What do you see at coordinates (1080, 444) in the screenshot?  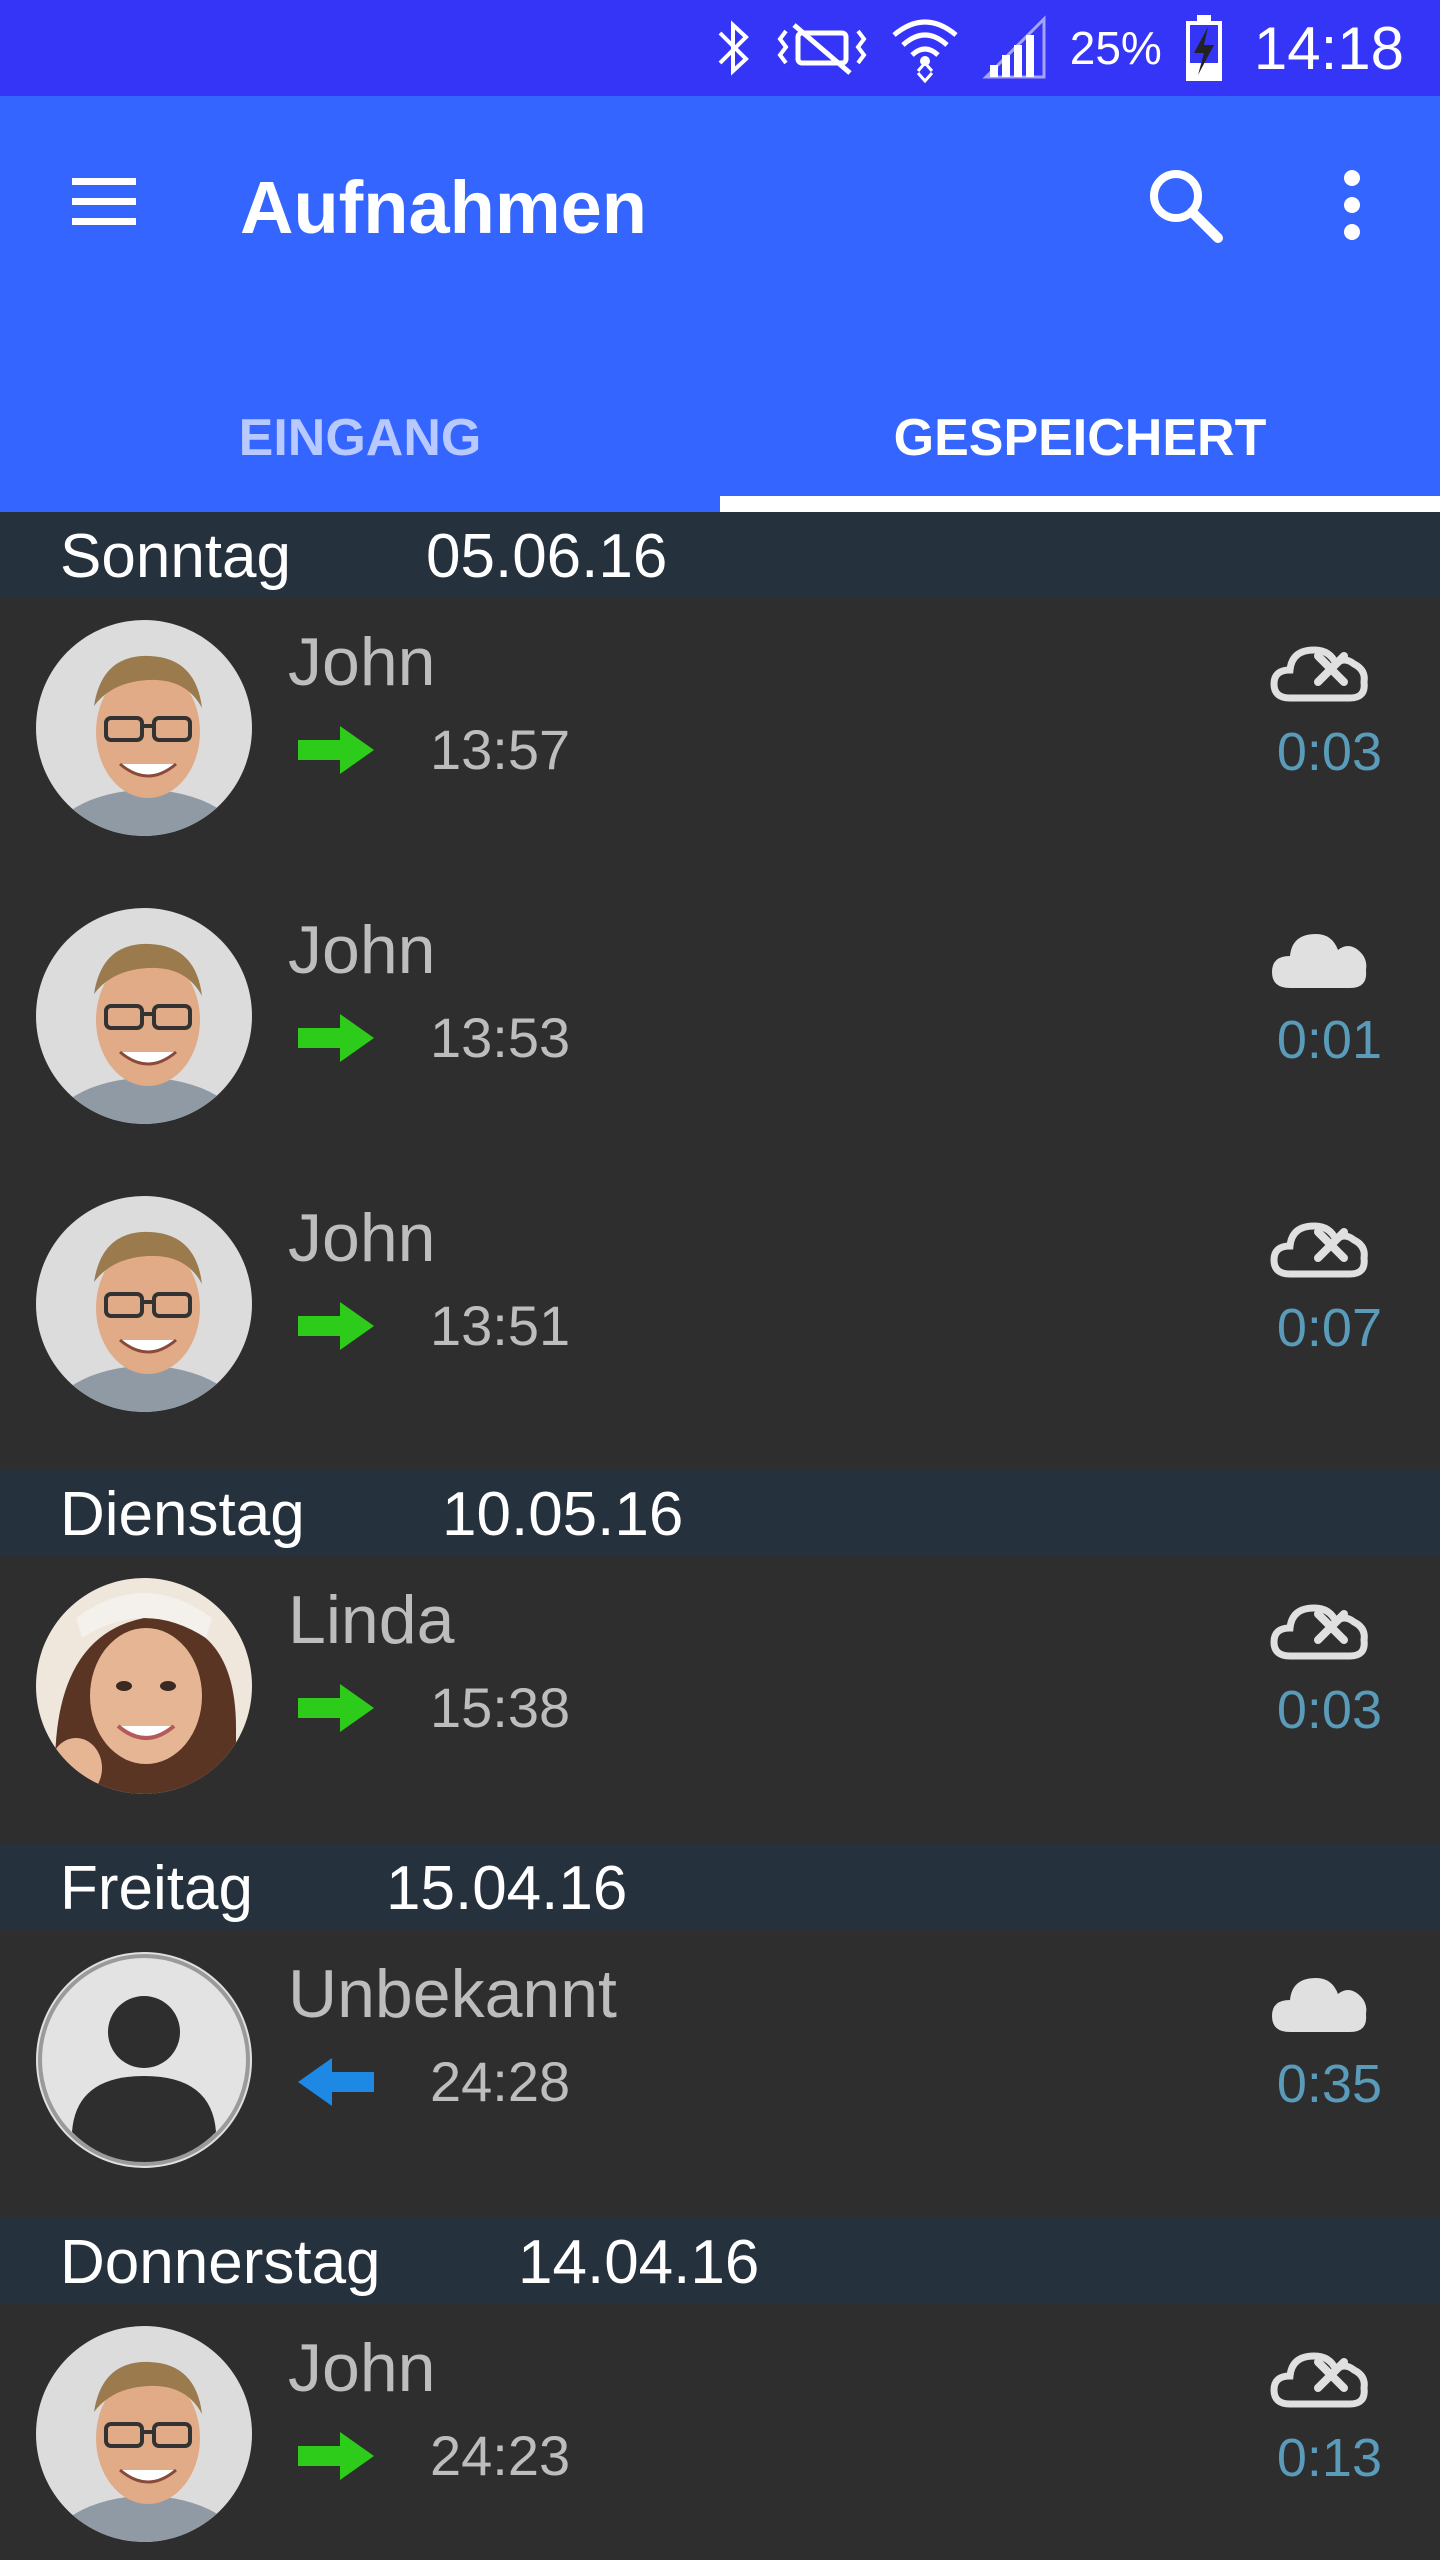 I see `tab-gespeichert: GESPEICHERT` at bounding box center [1080, 444].